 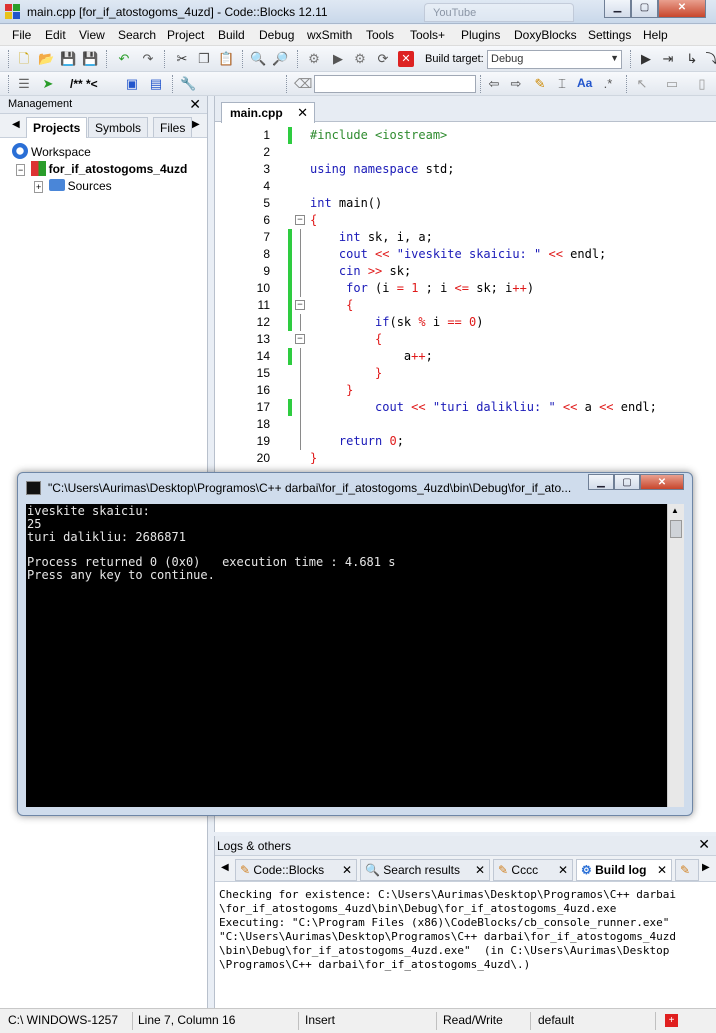 I want to click on cut-icon: ✂, so click(x=182, y=59).